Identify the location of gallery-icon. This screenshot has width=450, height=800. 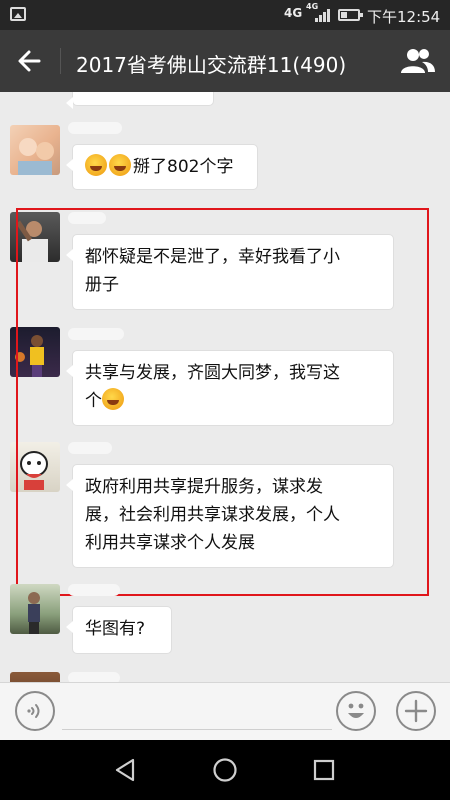
(18, 14).